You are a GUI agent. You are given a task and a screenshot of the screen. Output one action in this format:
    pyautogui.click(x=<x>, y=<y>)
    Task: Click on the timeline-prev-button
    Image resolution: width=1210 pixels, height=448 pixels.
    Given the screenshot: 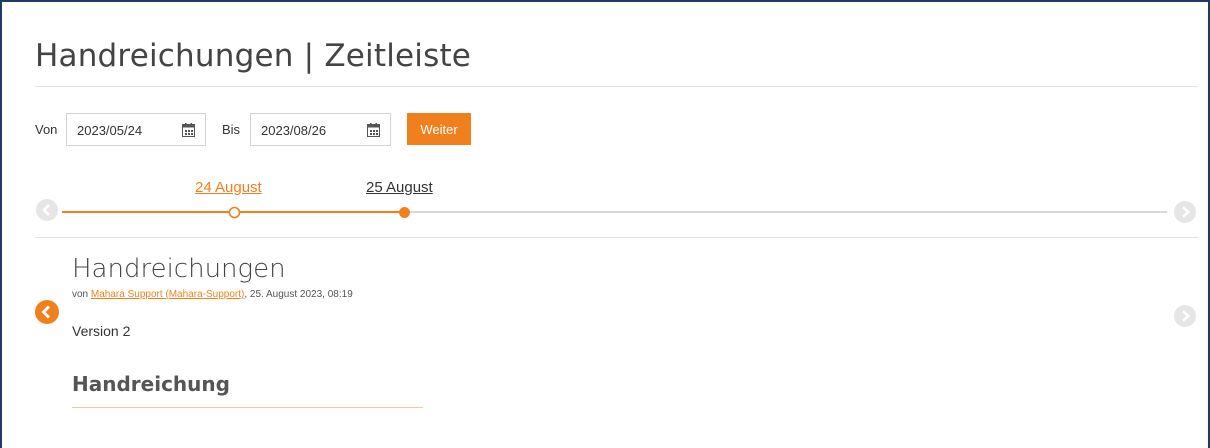 What is the action you would take?
    pyautogui.click(x=47, y=210)
    